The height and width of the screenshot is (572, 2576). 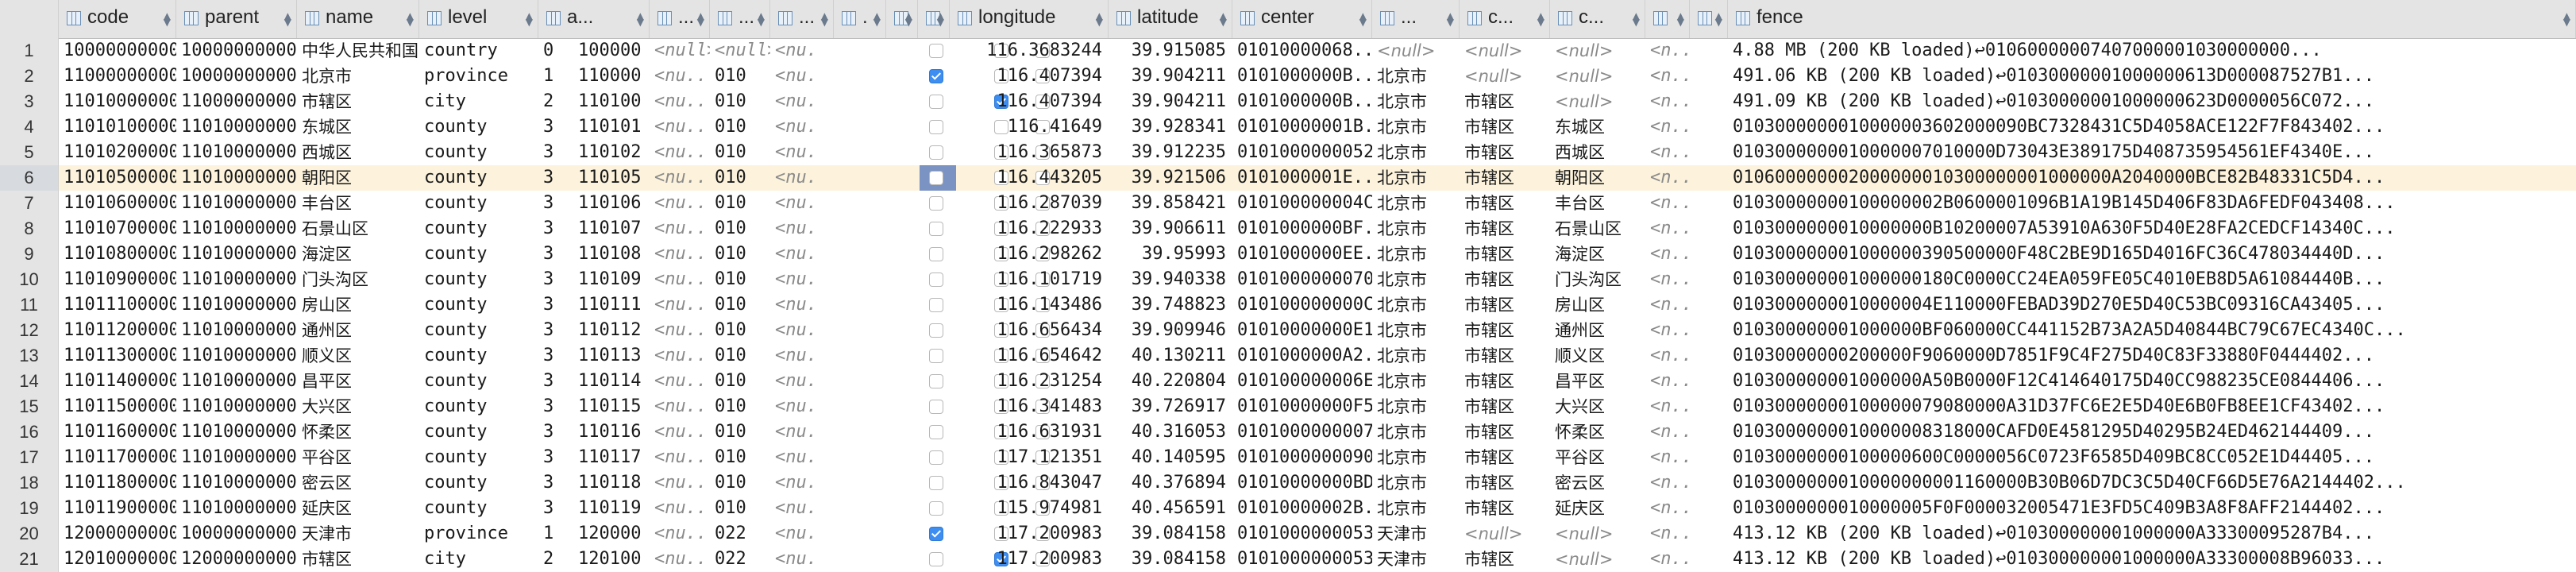 What do you see at coordinates (611, 76) in the screenshot?
I see `cell-a: 110000` at bounding box center [611, 76].